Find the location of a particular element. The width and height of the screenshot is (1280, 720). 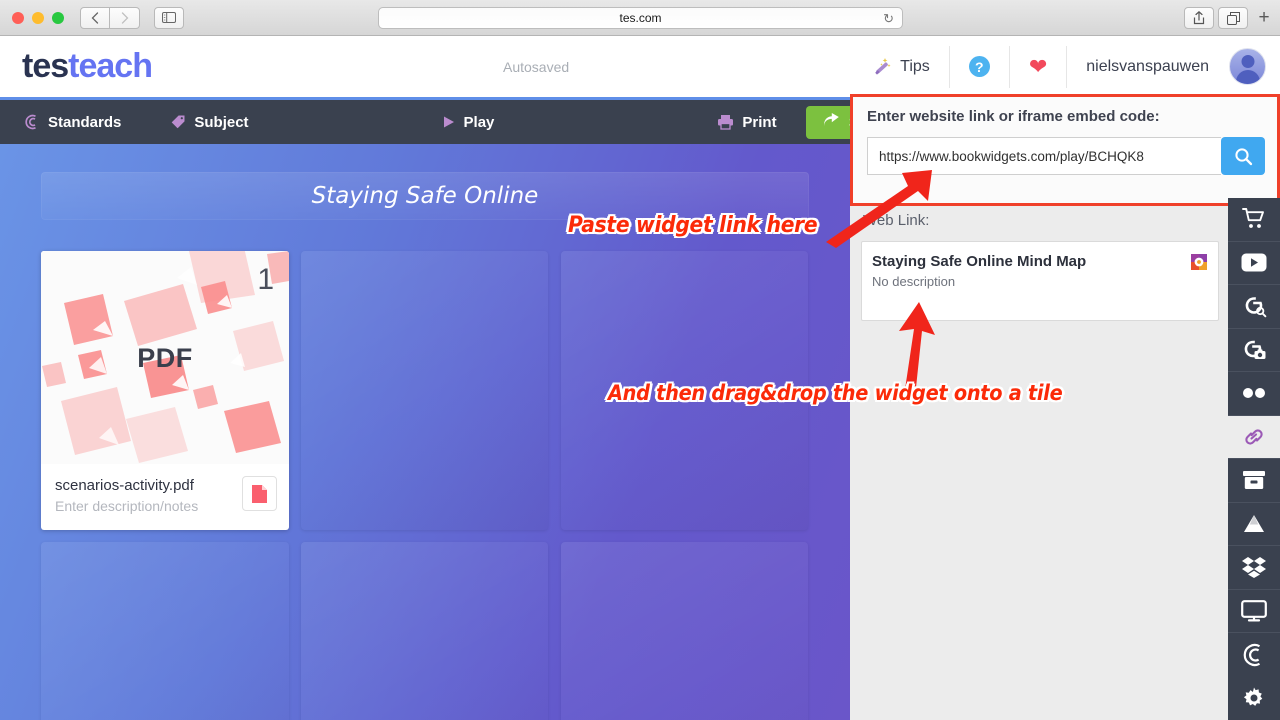

web-link-result-description: No description is located at coordinates (914, 281).